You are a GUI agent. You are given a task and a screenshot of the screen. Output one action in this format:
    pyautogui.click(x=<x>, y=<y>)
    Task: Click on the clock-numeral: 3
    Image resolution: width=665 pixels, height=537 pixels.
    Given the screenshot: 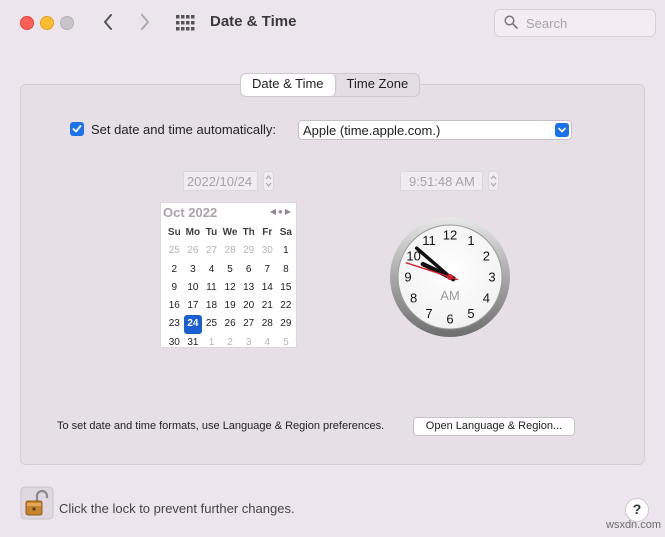 What is the action you would take?
    pyautogui.click(x=491, y=277)
    